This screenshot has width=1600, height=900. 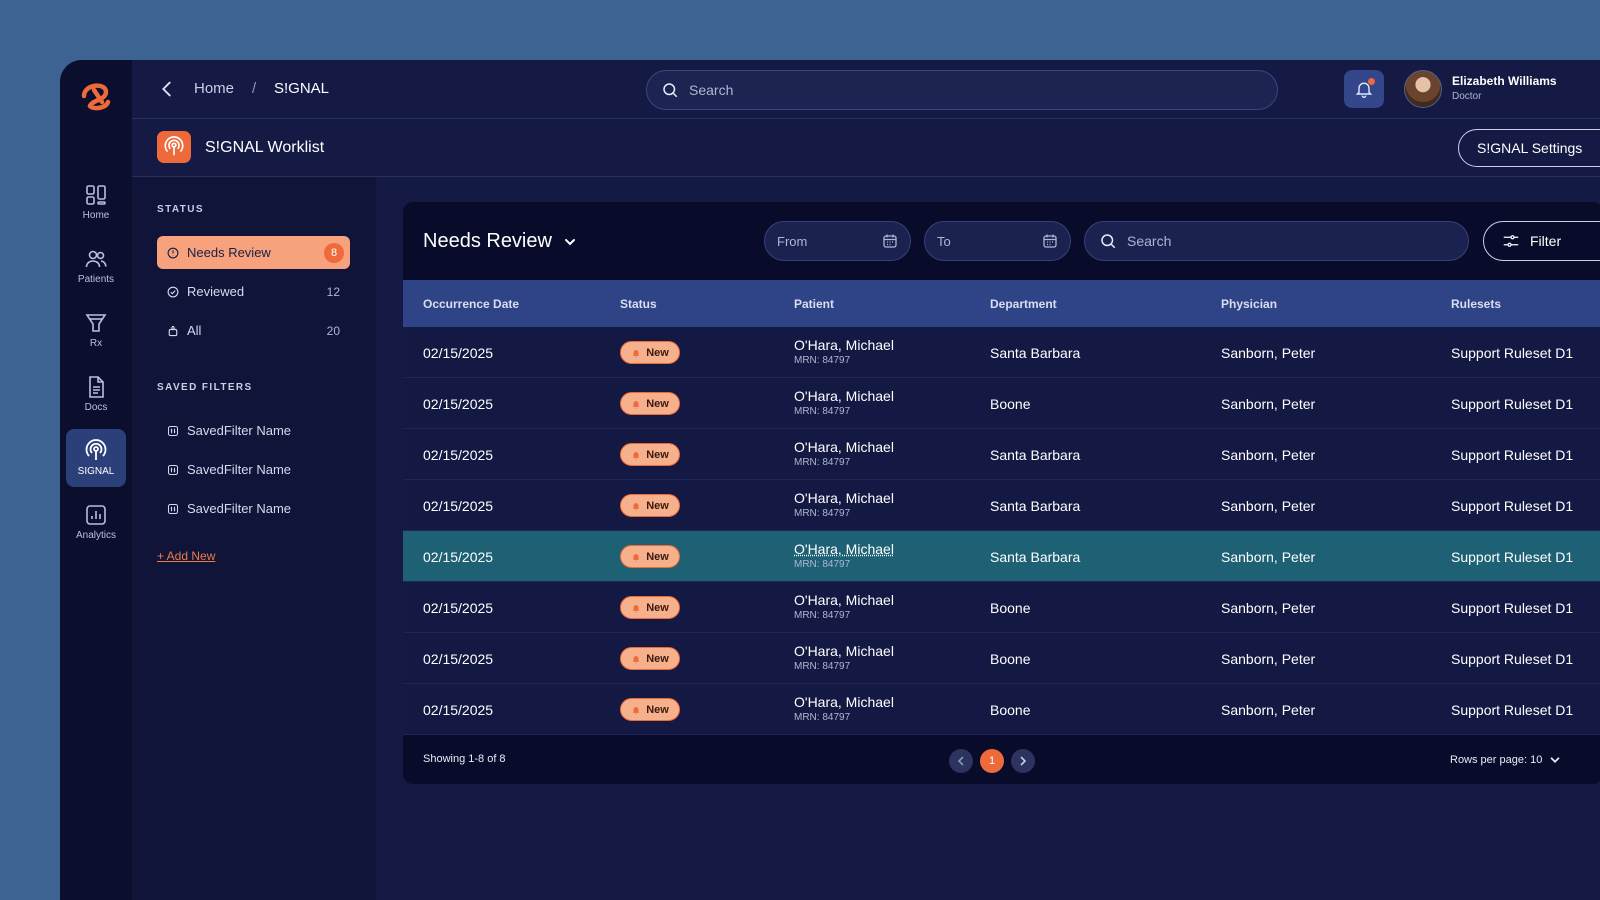 I want to click on date-to-field: To, so click(x=997, y=241).